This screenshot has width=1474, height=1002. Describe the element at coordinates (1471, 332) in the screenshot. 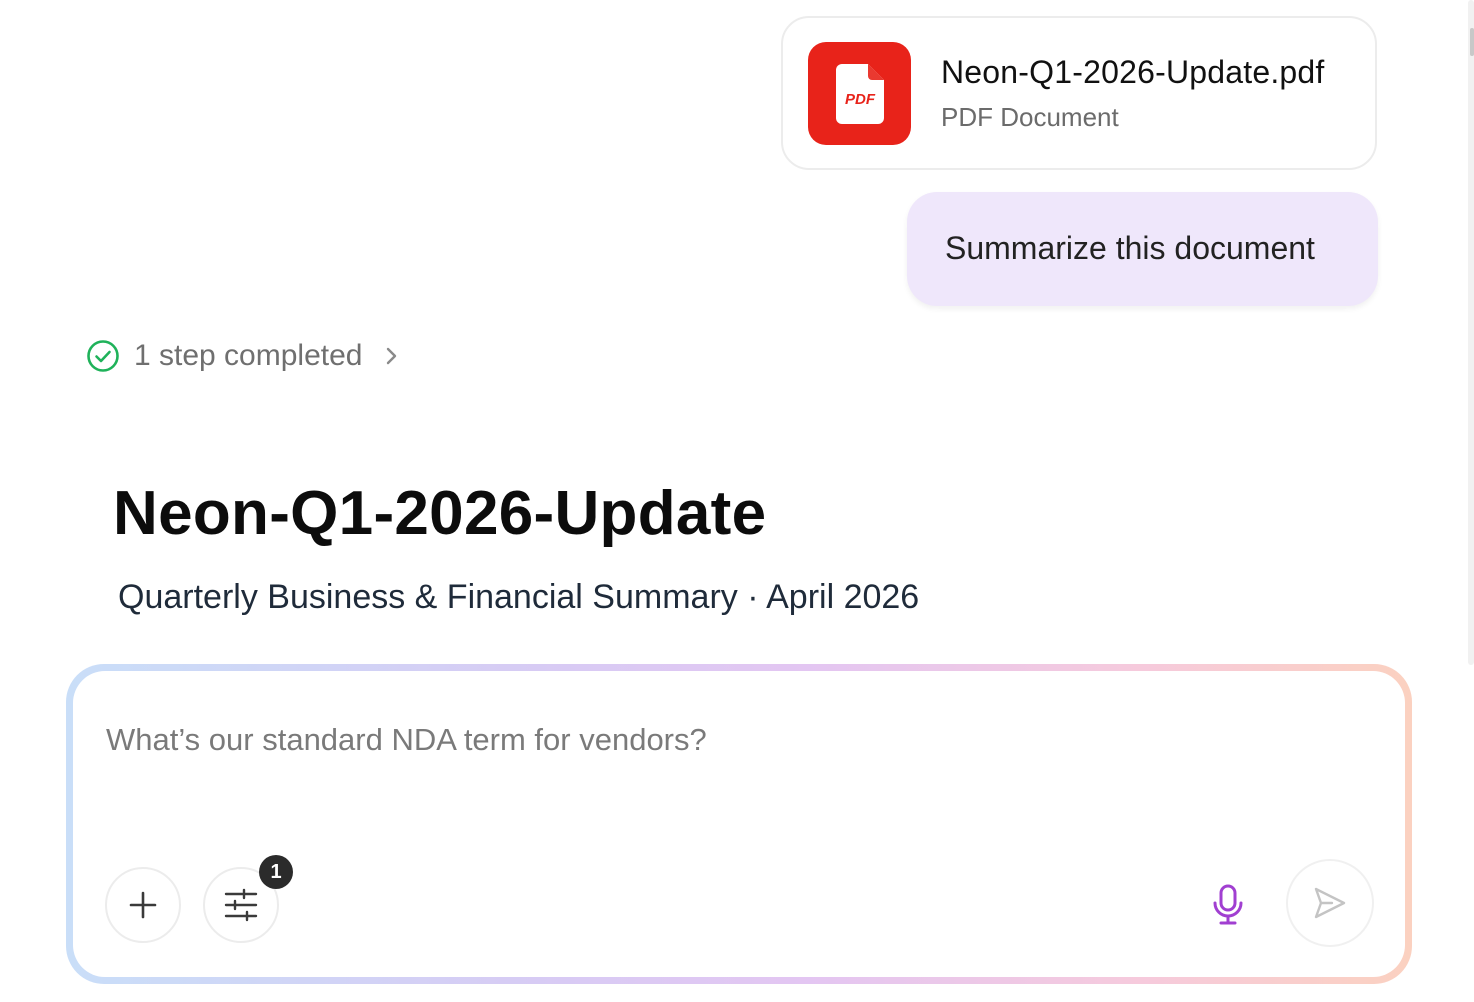

I see `scrollbar` at that location.